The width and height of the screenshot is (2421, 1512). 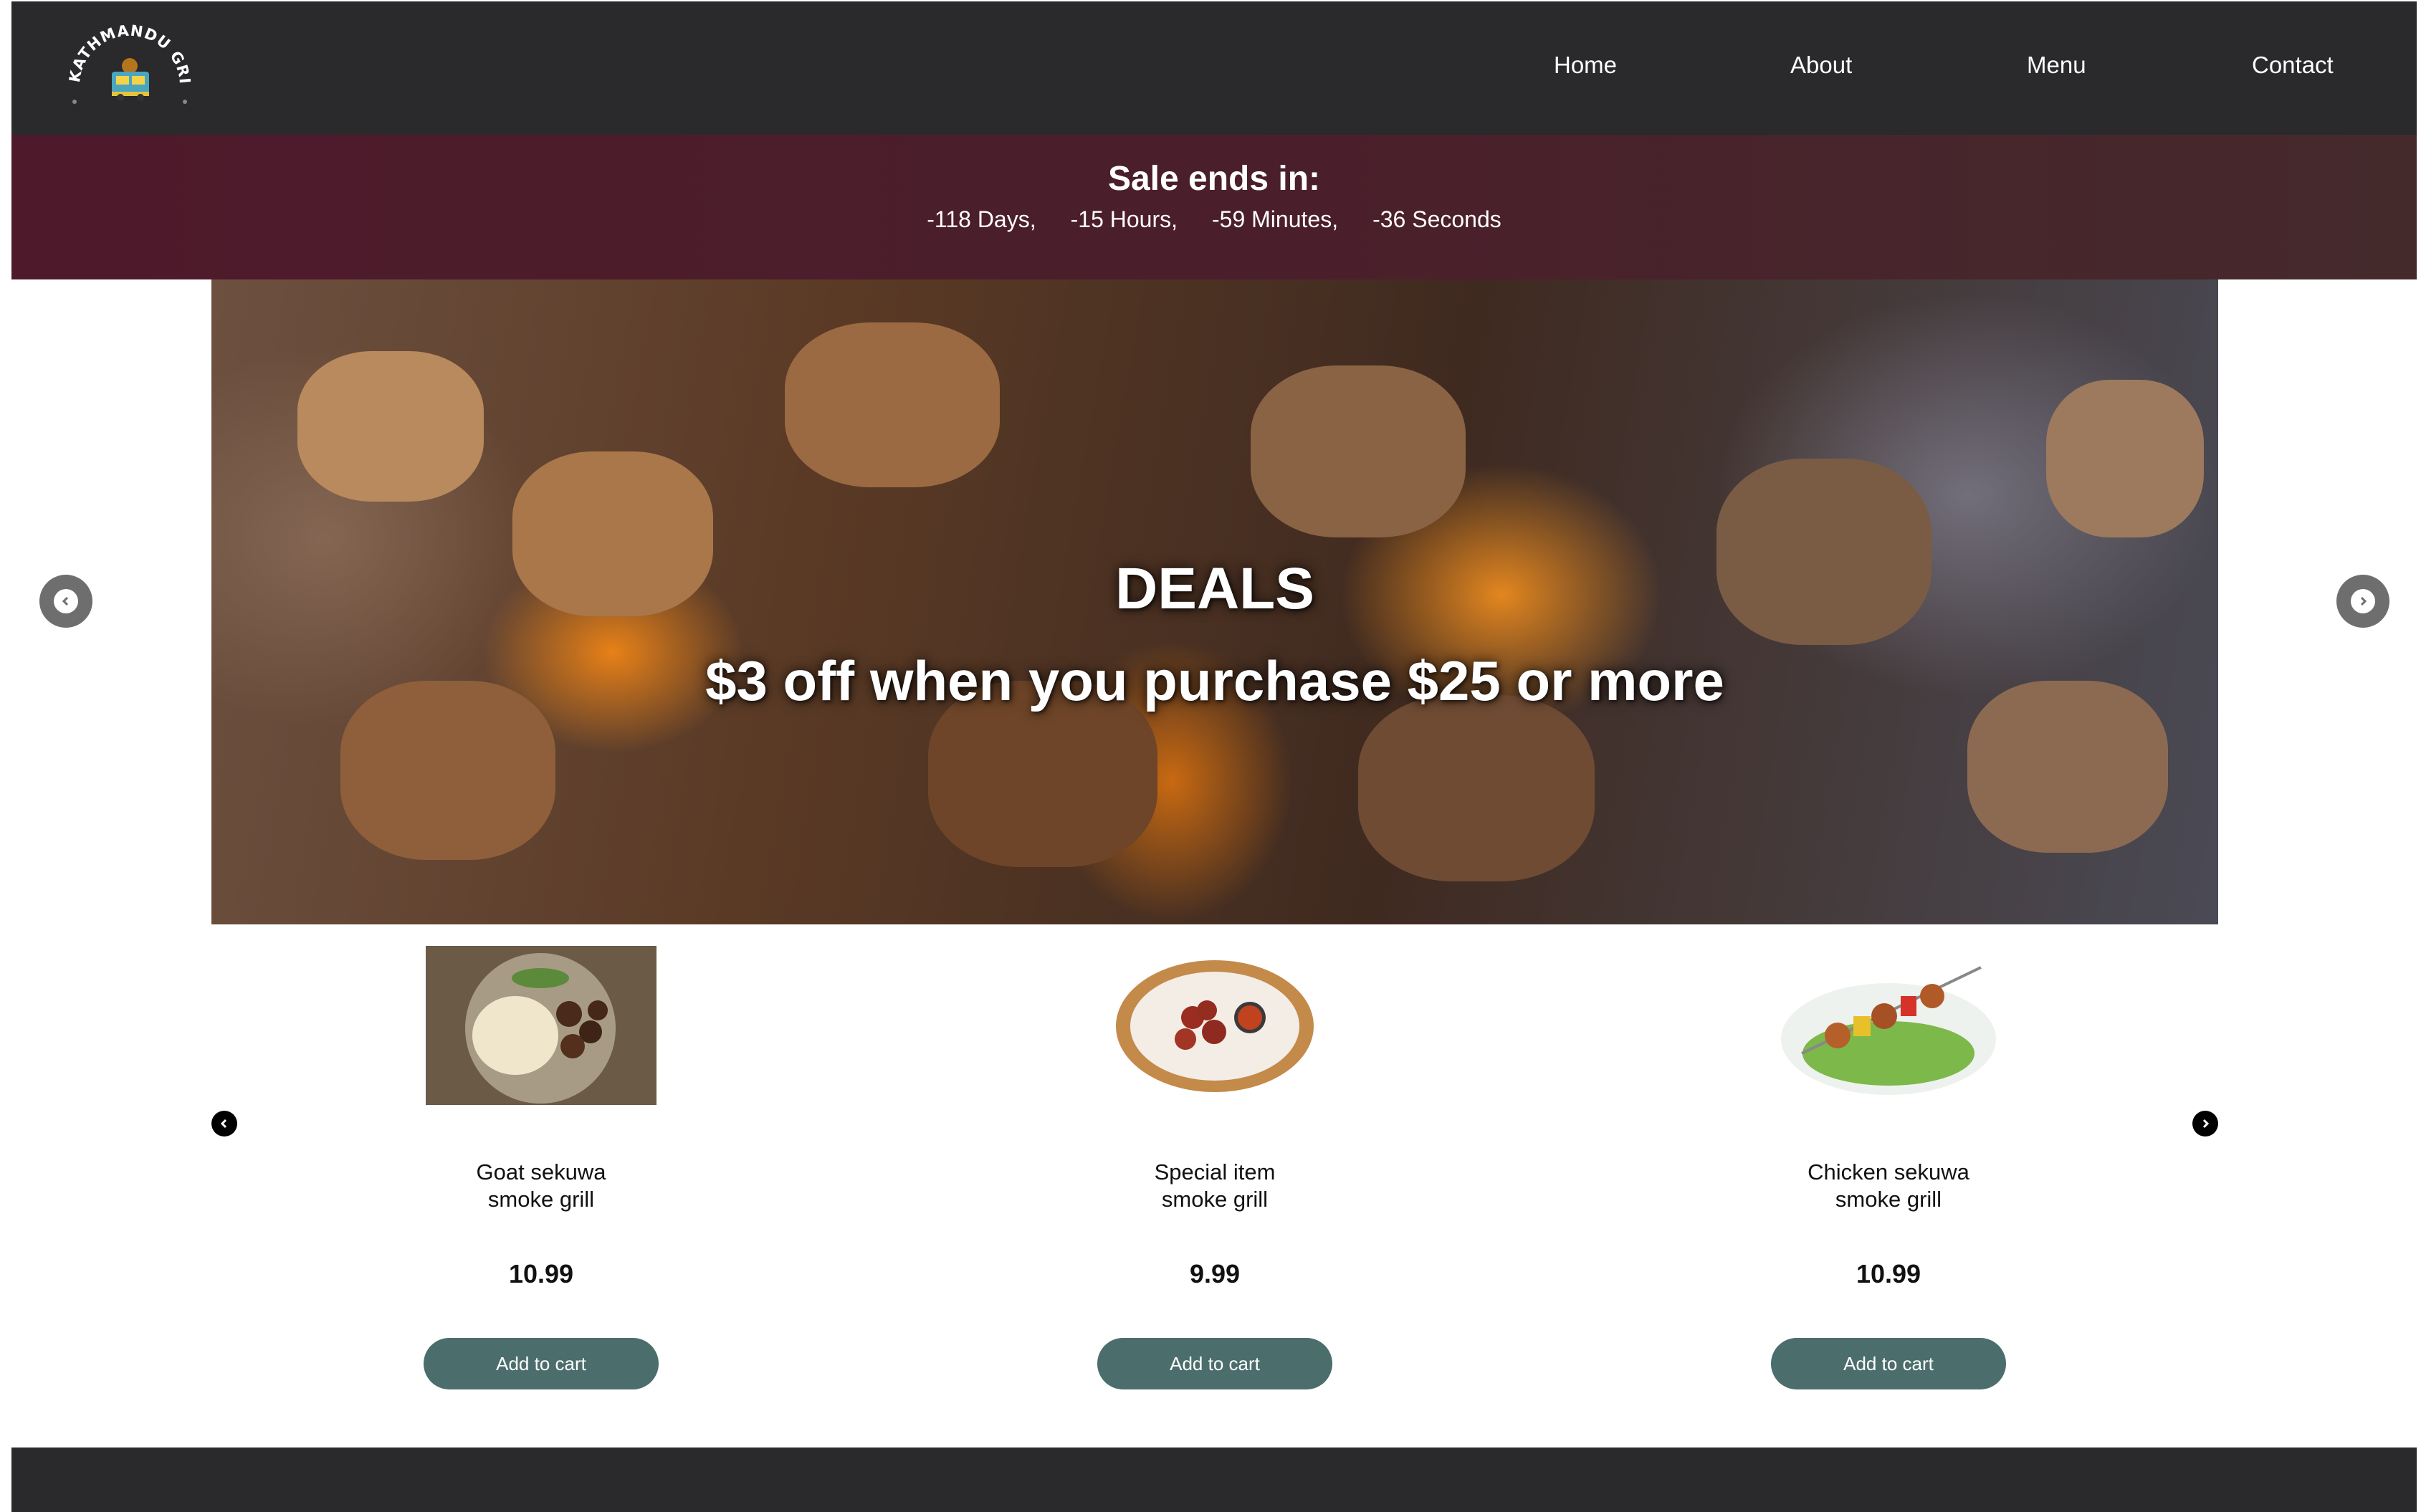 I want to click on footer, so click(x=1214, y=1480).